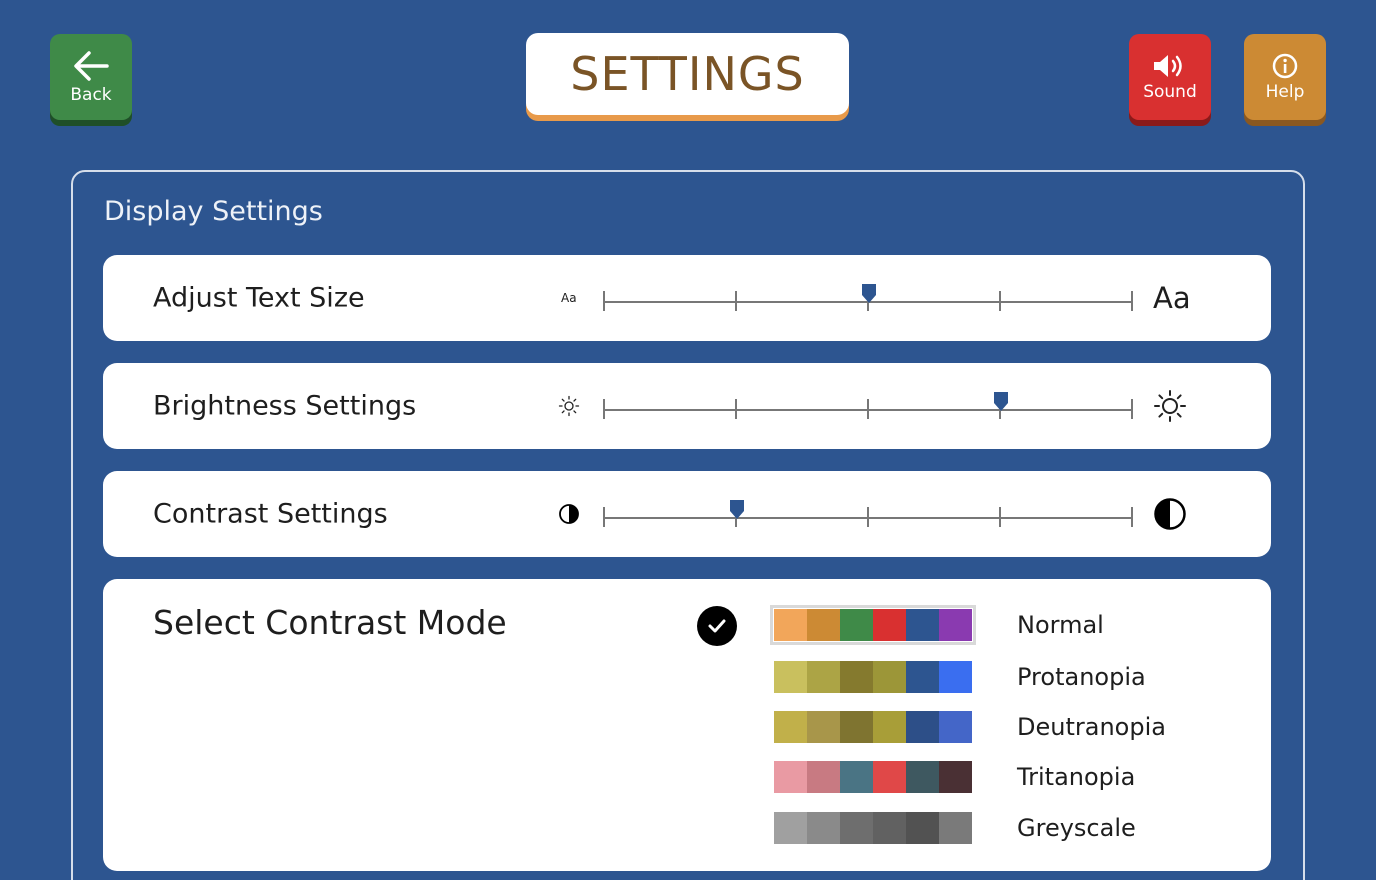 The image size is (1376, 880). I want to click on sun-small-icon, so click(569, 406).